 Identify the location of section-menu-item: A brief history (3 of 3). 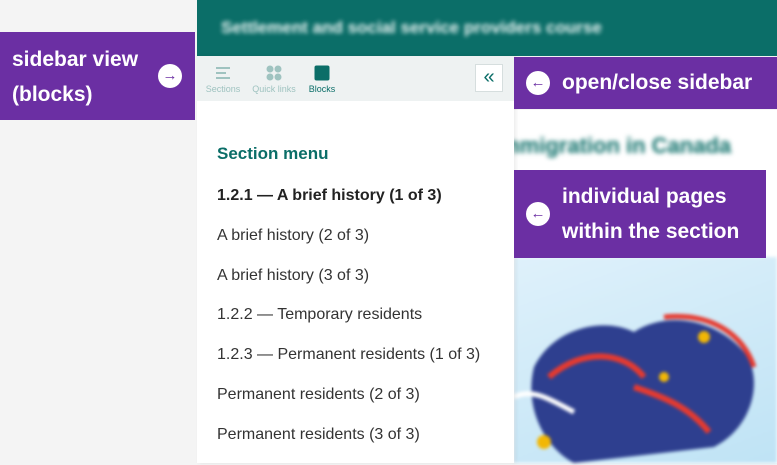
(348, 286).